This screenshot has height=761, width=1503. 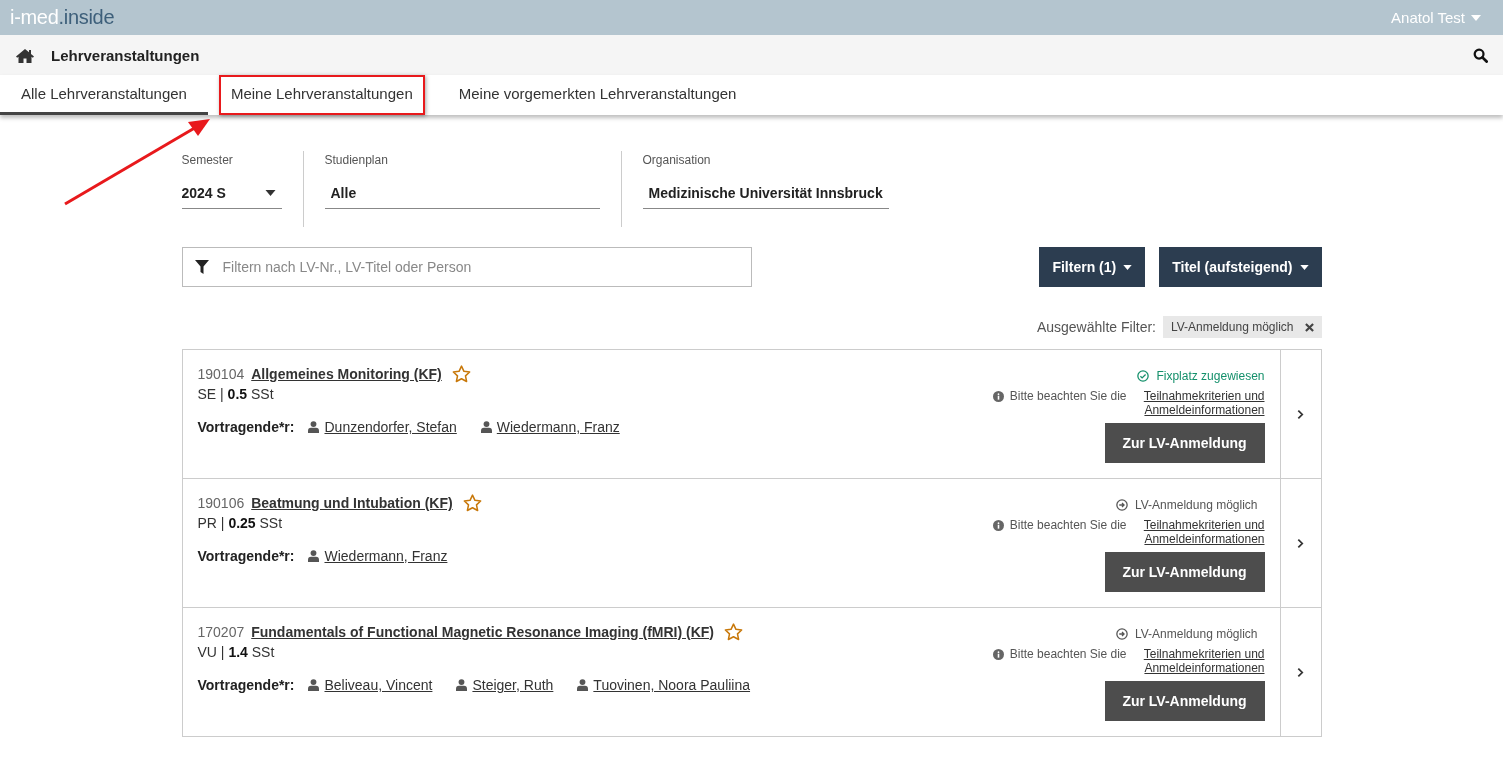 I want to click on tab: Meine Lehrveranstaltungen, so click(x=321, y=95).